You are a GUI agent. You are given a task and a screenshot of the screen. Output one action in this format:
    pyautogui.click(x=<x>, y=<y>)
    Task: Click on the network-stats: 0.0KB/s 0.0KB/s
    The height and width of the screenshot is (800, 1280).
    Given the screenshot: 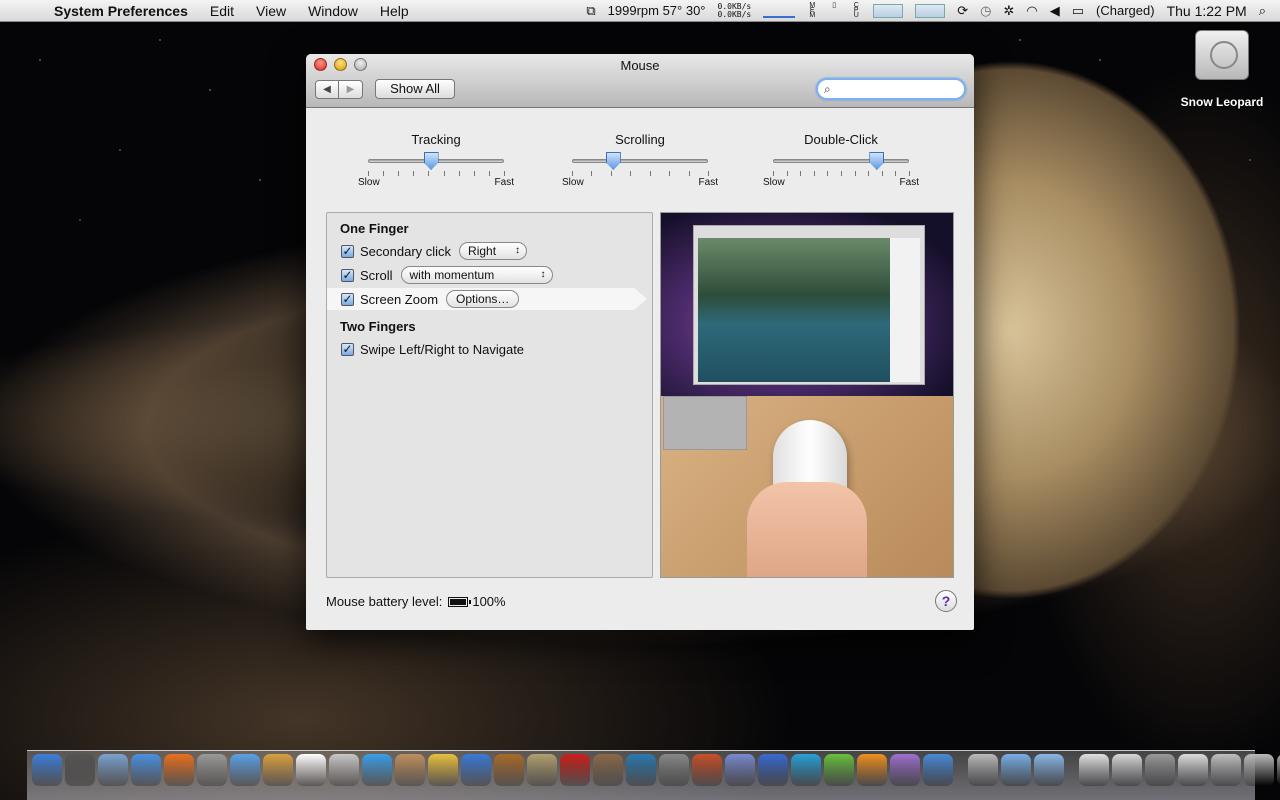 What is the action you would take?
    pyautogui.click(x=735, y=10)
    